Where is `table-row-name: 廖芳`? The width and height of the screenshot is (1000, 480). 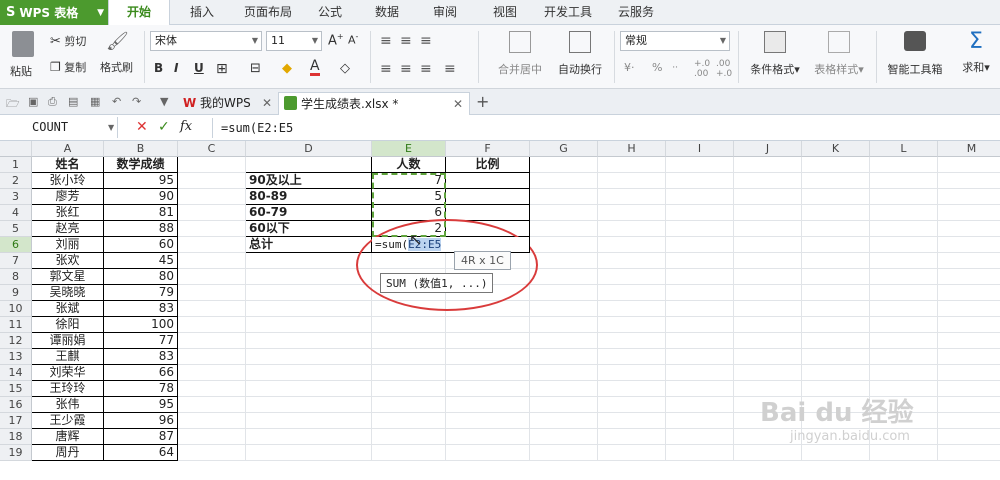
table-row-name: 廖芳 is located at coordinates (68, 197).